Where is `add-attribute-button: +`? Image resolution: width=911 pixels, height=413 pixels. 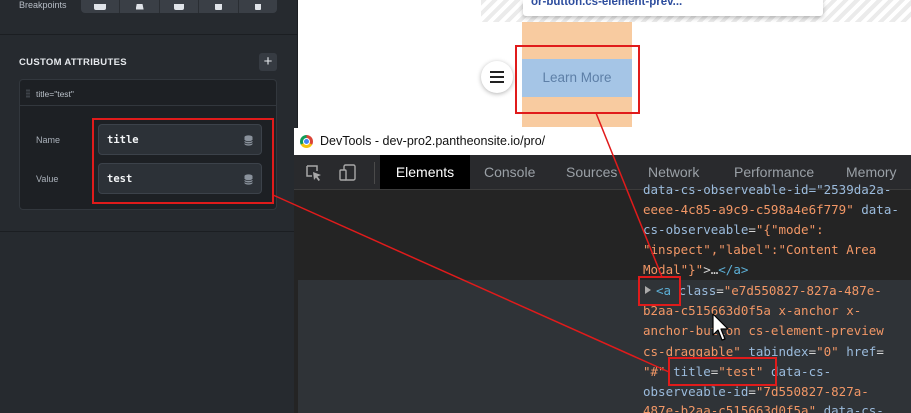 add-attribute-button: + is located at coordinates (268, 62).